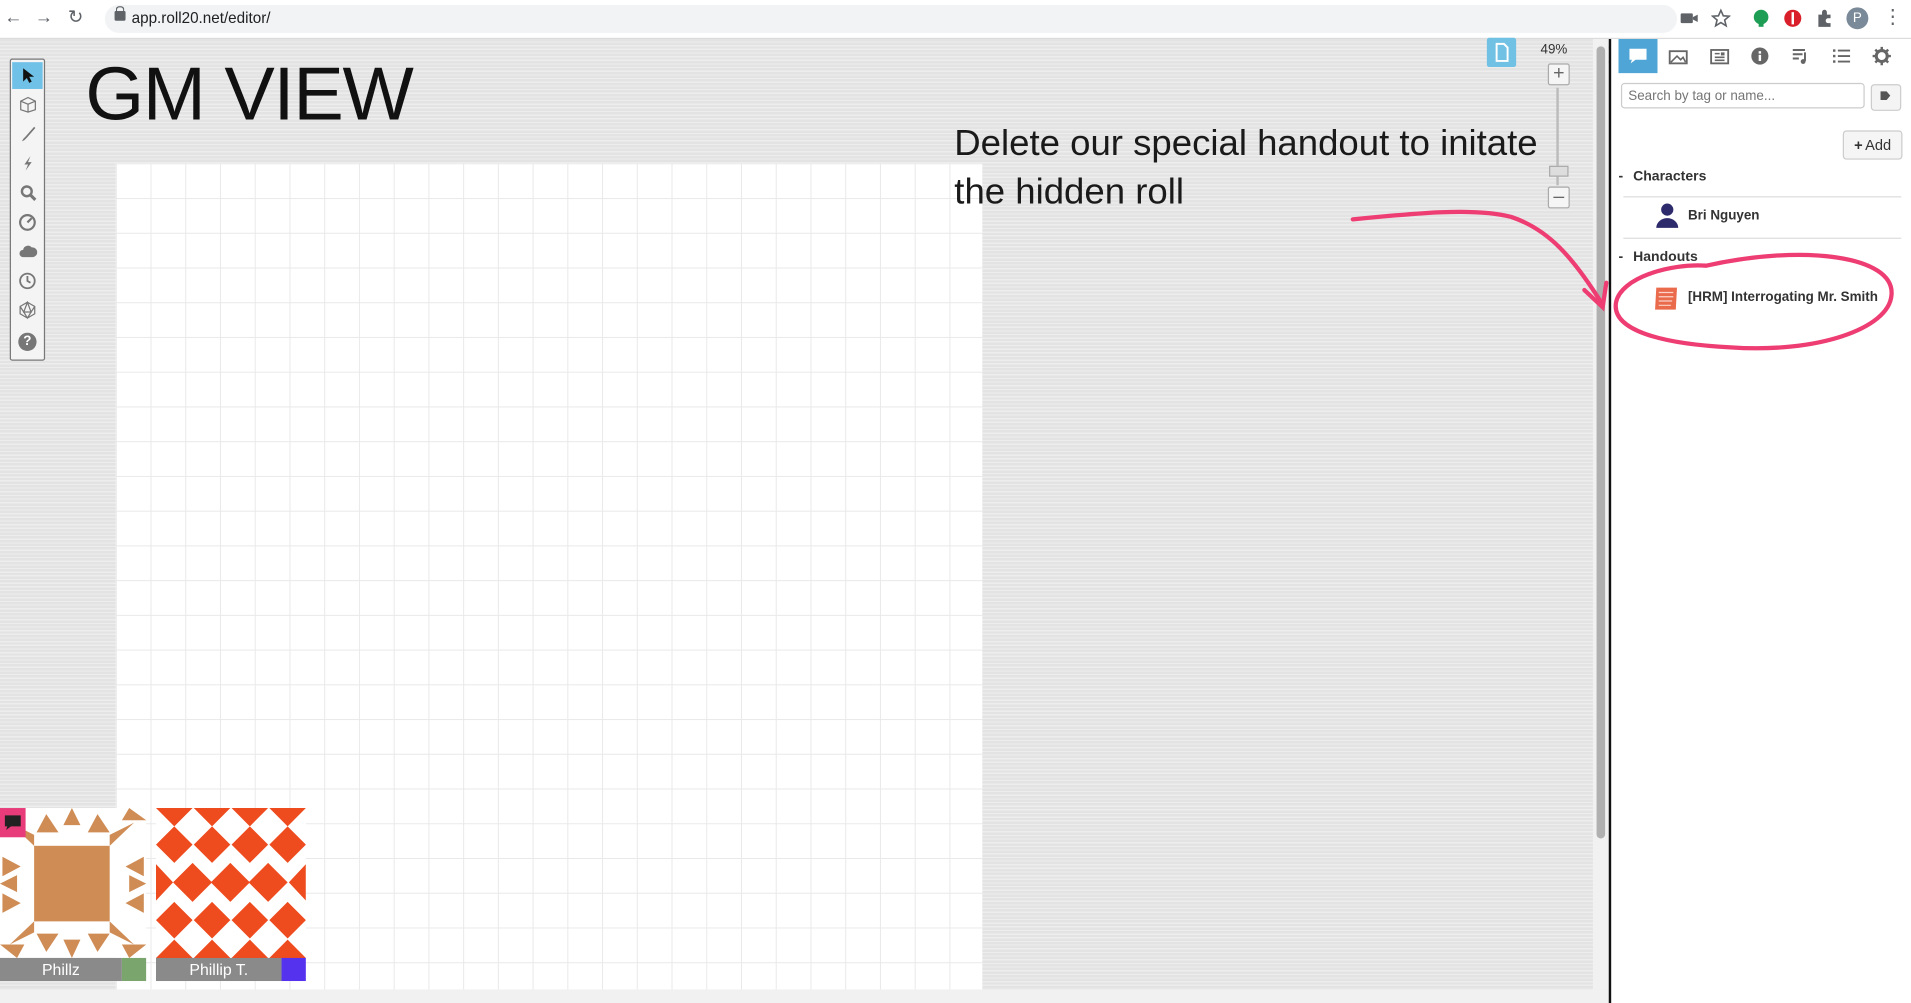 The height and width of the screenshot is (1003, 1911). I want to click on tab-chat, so click(1638, 56).